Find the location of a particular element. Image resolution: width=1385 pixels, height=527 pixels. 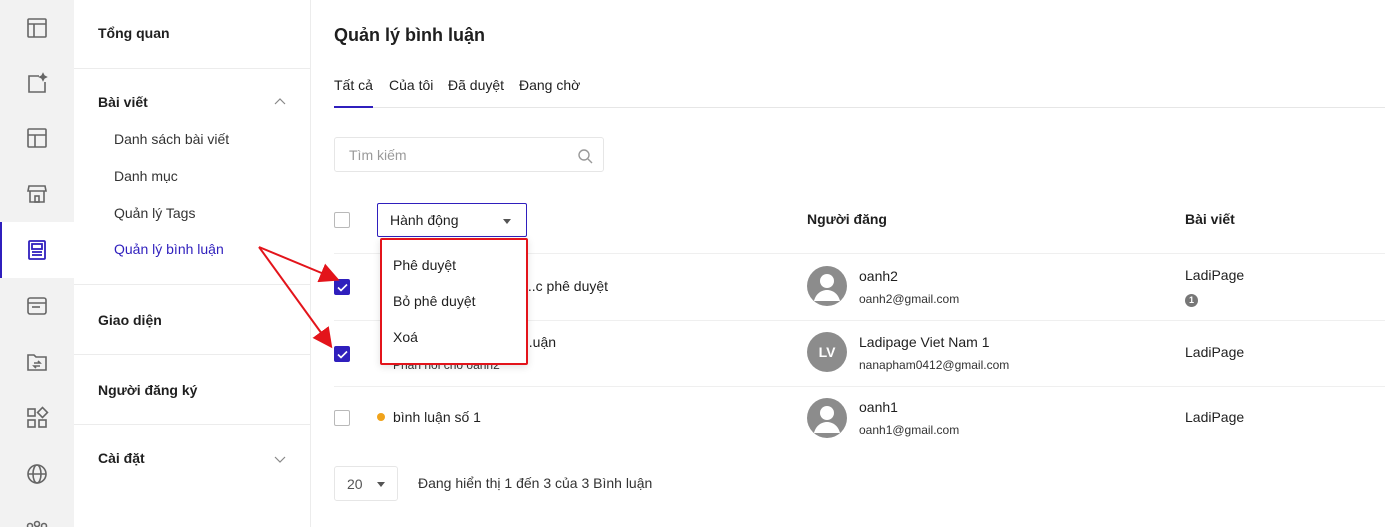

globe-icon is located at coordinates (37, 474).